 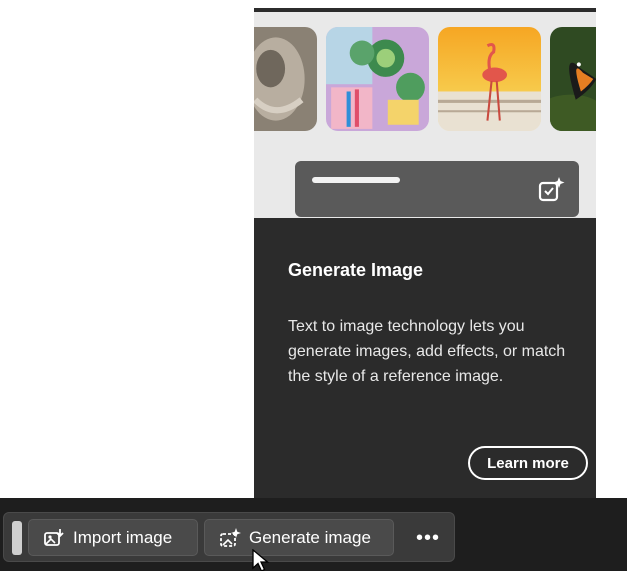 I want to click on generate-image-icon, so click(x=230, y=537).